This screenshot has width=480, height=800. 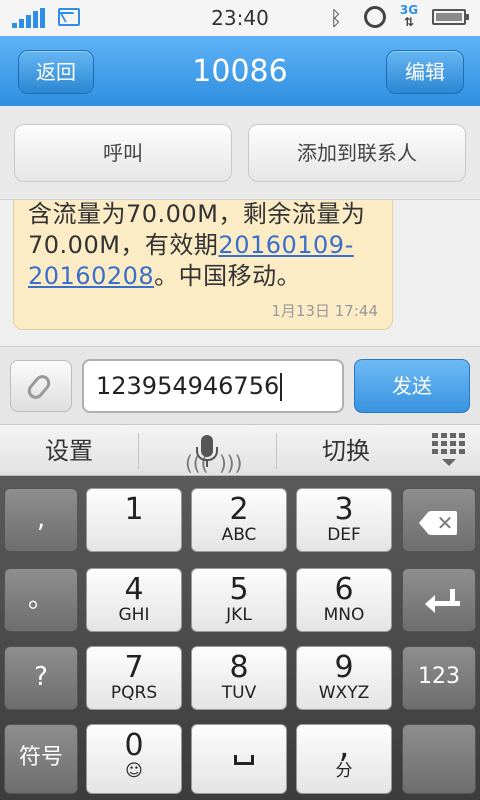 I want to click on paperclip-icon, so click(x=39, y=387).